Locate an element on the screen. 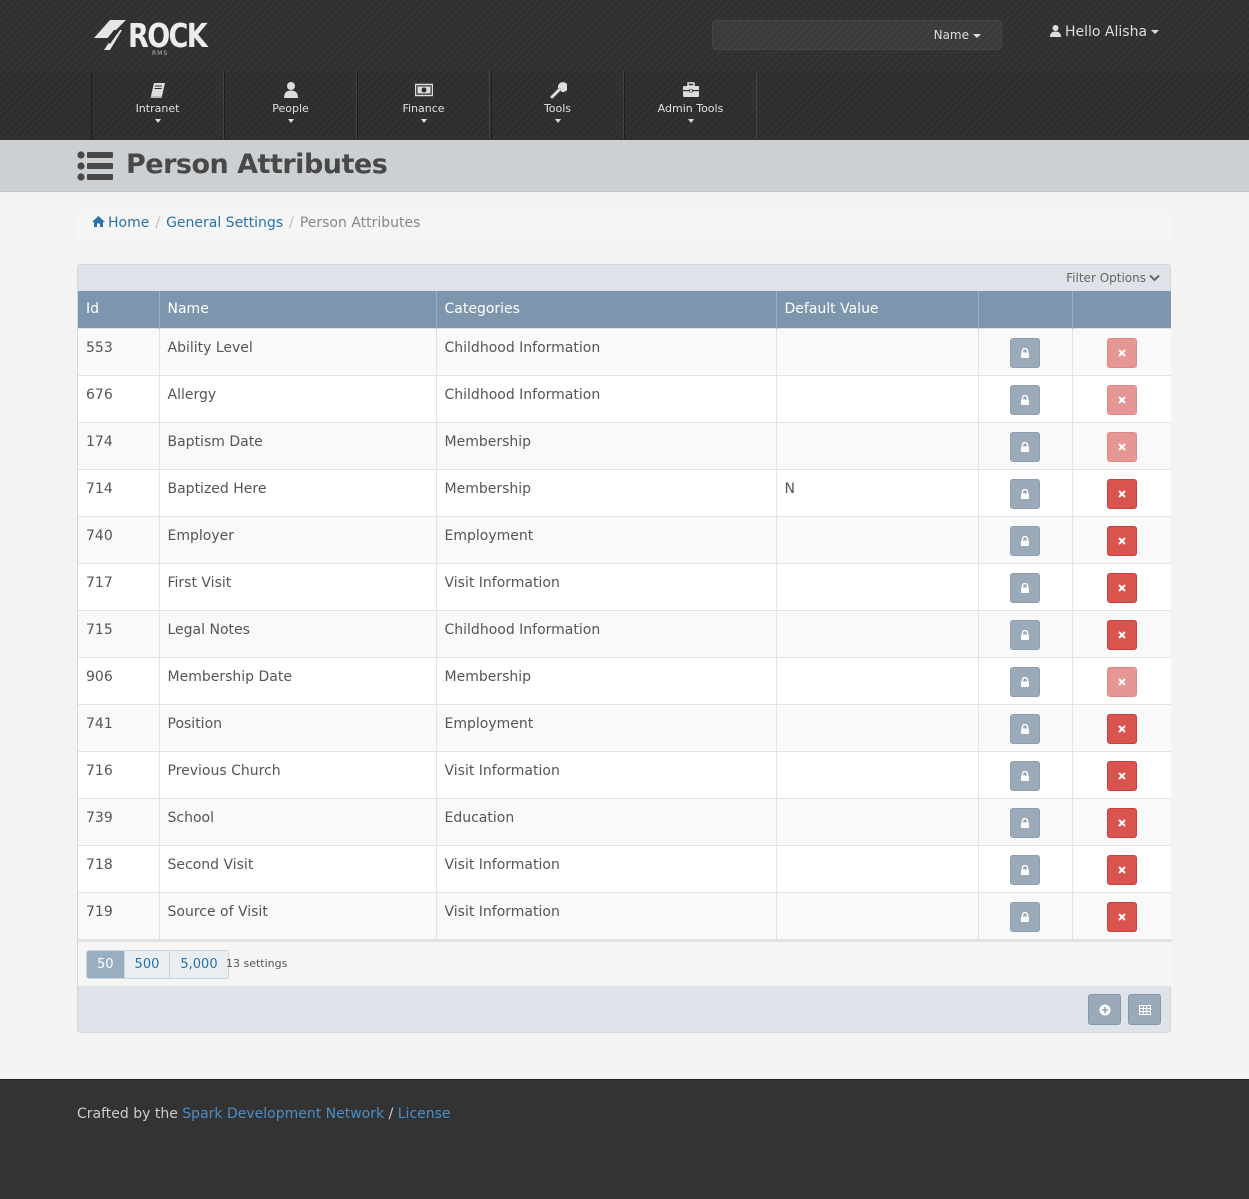 The width and height of the screenshot is (1249, 1199). cell-id: 676 is located at coordinates (119, 398).